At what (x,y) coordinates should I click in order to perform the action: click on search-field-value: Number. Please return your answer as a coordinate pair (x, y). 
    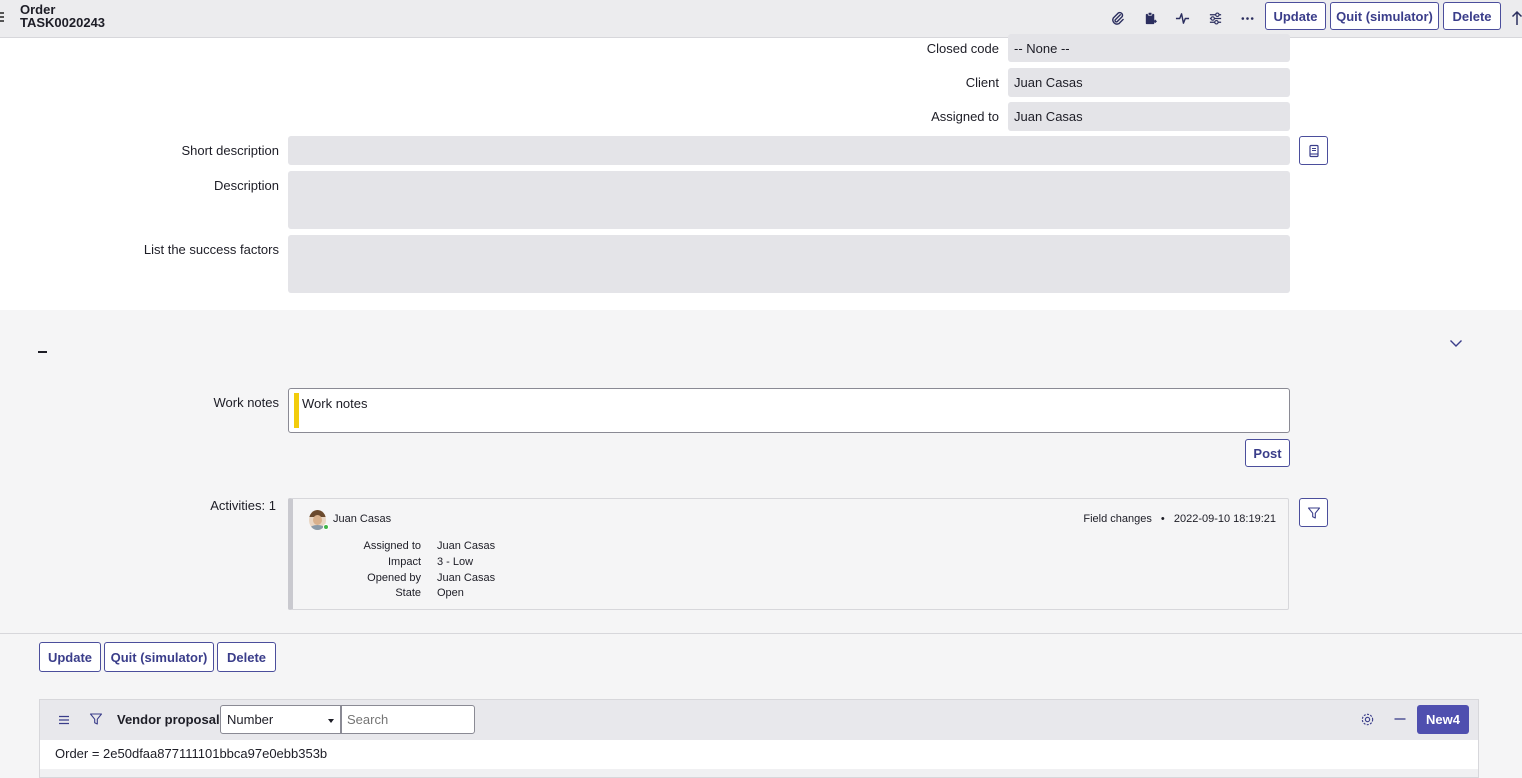
    Looking at the image, I should click on (250, 719).